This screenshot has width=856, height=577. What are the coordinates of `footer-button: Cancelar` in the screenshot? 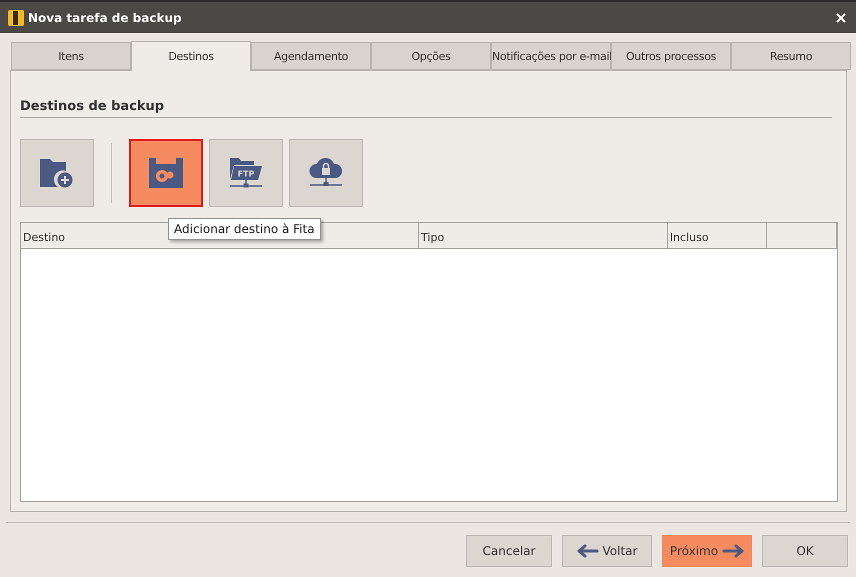 It's located at (509, 551).